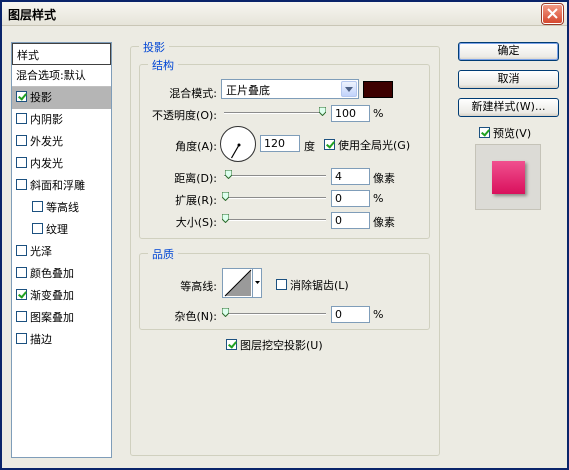 Image resolution: width=569 pixels, height=470 pixels. I want to click on quality-title: 品质, so click(163, 254).